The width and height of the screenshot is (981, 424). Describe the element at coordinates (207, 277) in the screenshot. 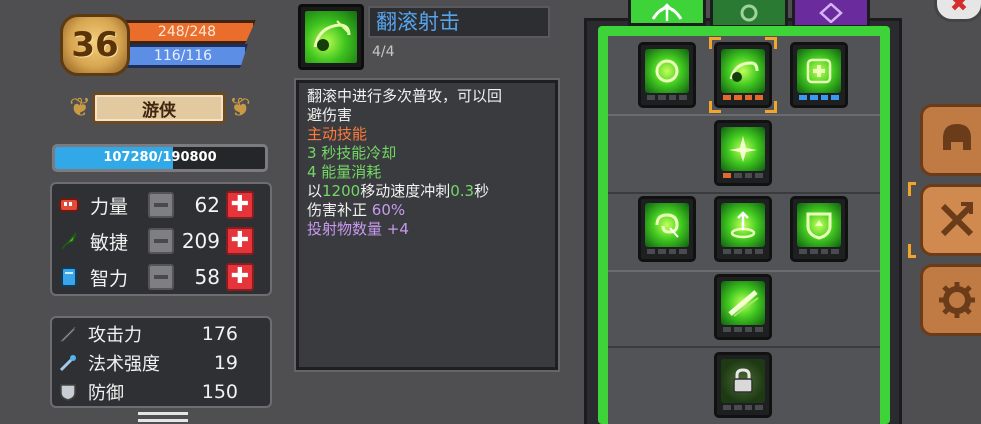

I see `attribute-value: 58` at that location.